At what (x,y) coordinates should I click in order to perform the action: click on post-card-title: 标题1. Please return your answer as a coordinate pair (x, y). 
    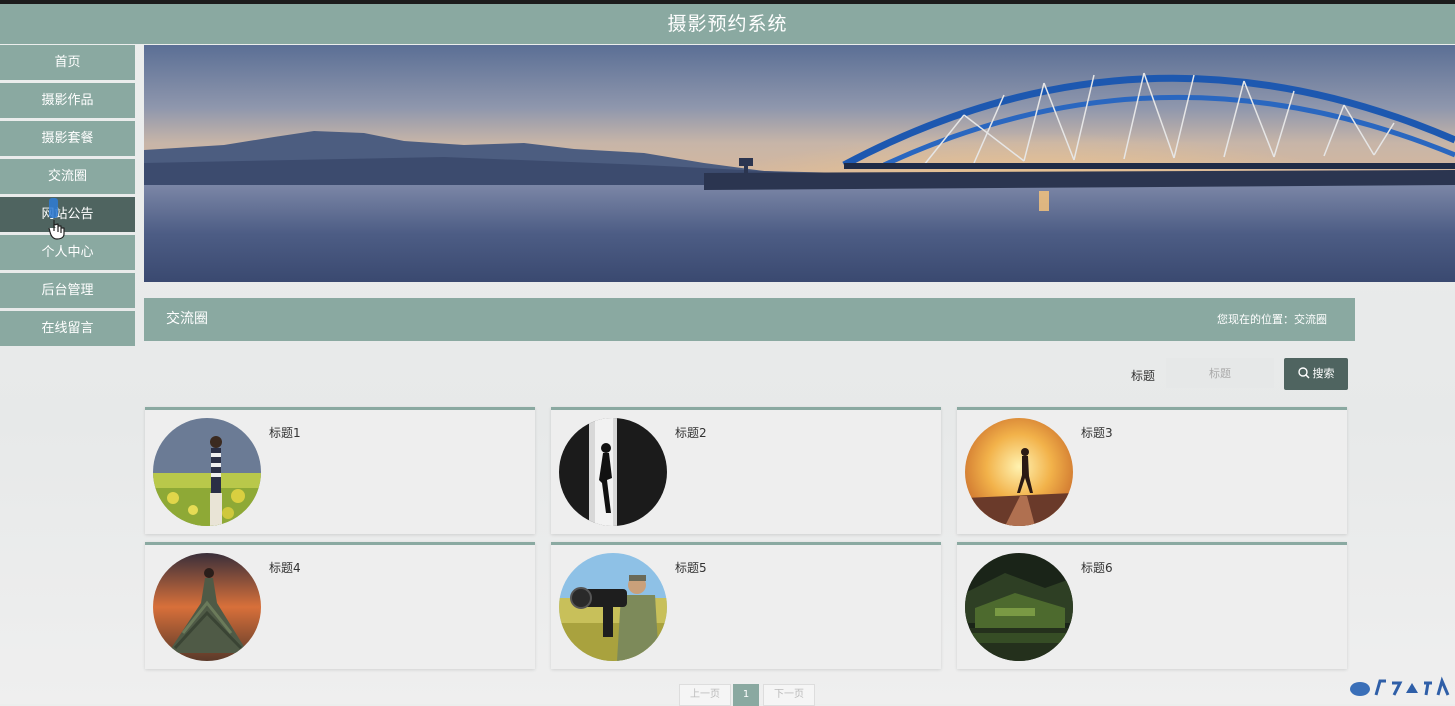
    Looking at the image, I should click on (285, 433).